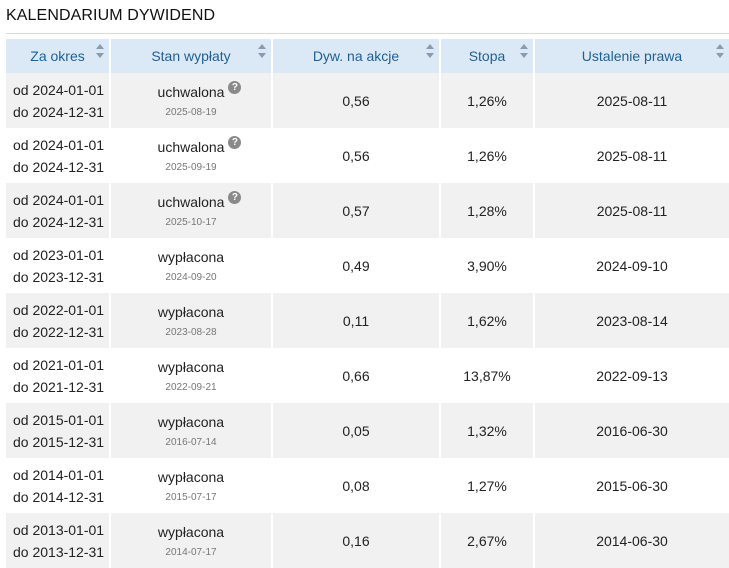 The image size is (729, 568). I want to click on yield-cell: 2,67%, so click(487, 540).